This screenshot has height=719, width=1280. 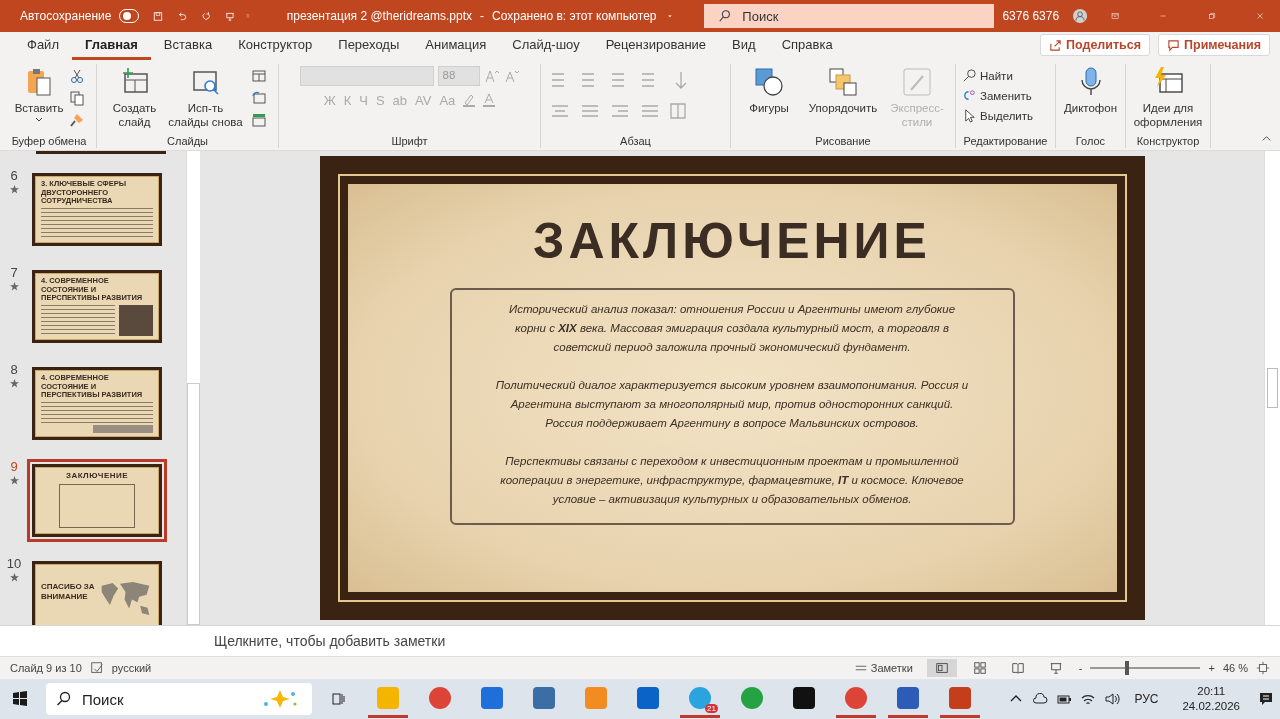 What do you see at coordinates (97, 500) in the screenshot?
I see `slide-thumbnail: ЗАКЛЮЧЕНИЕ` at bounding box center [97, 500].